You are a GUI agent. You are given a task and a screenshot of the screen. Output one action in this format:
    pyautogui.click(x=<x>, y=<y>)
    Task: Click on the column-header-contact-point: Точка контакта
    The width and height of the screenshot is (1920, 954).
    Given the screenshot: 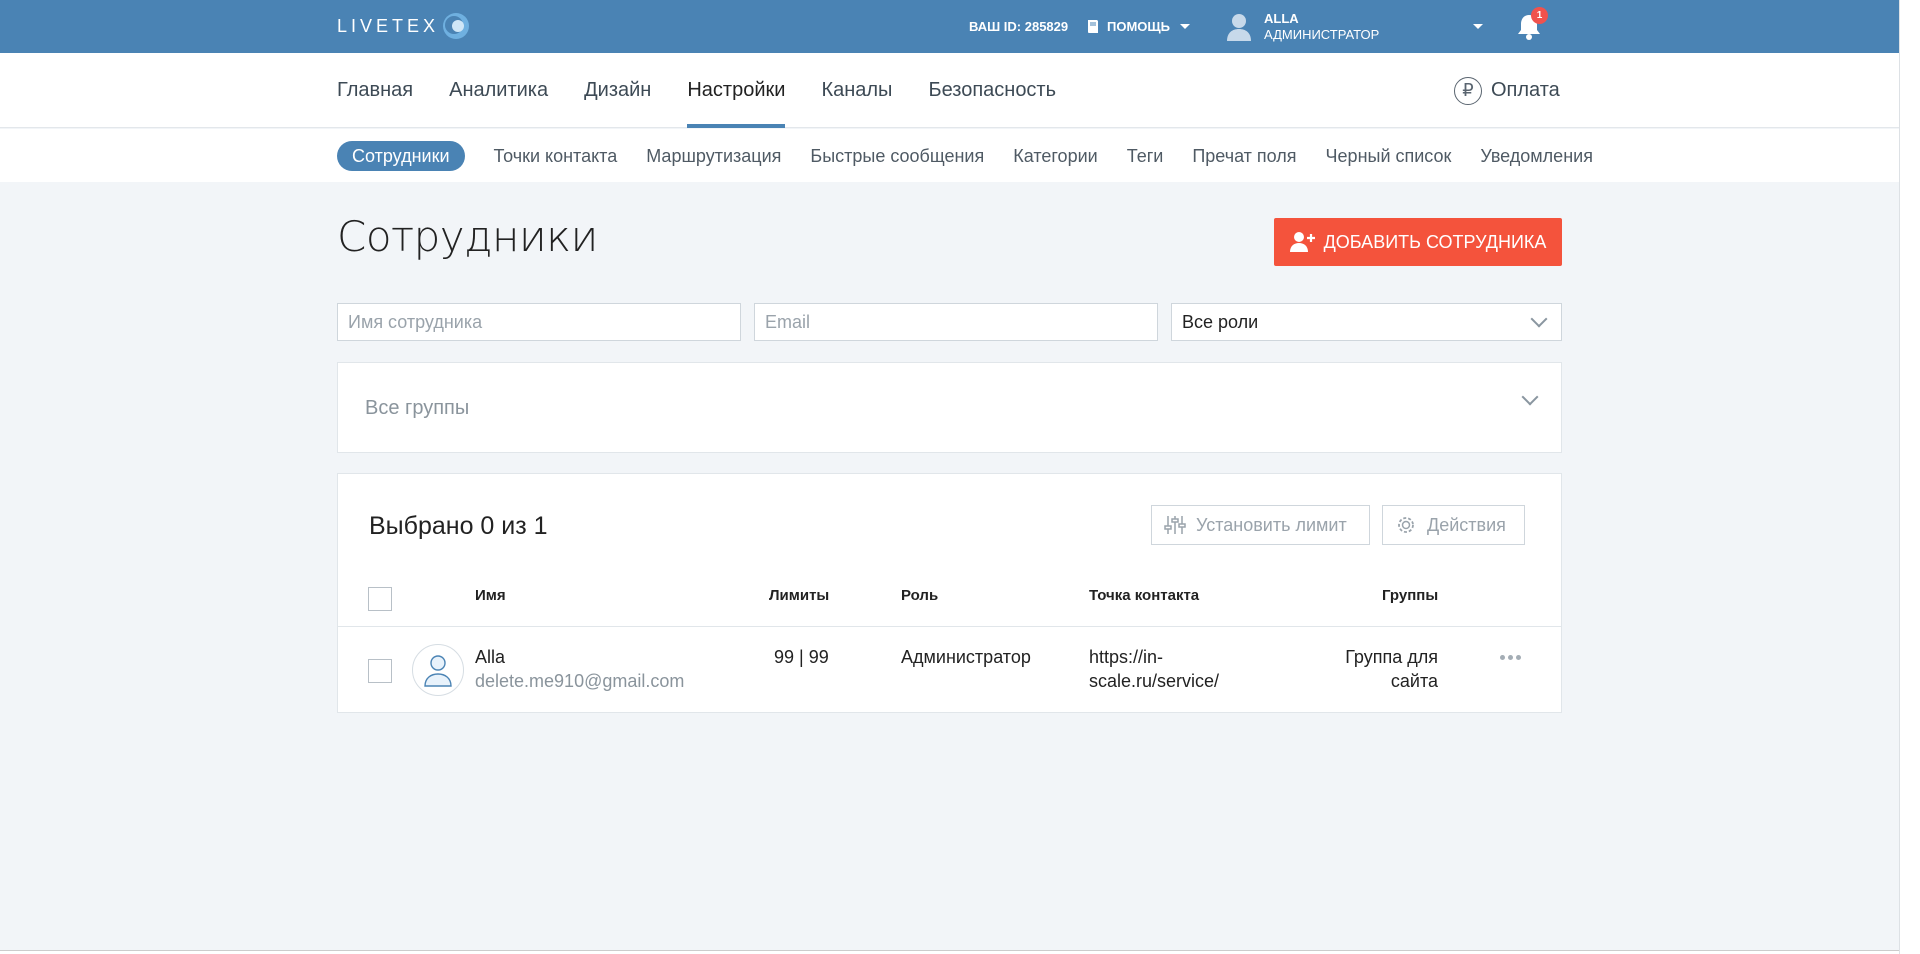 What is the action you would take?
    pyautogui.click(x=1144, y=595)
    